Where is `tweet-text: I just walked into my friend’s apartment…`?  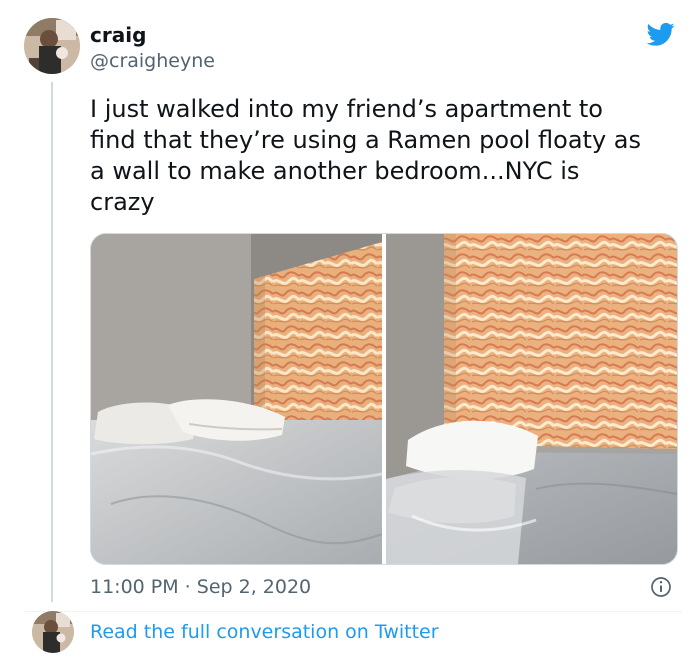 tweet-text: I just walked into my friend’s apartment… is located at coordinates (366, 155).